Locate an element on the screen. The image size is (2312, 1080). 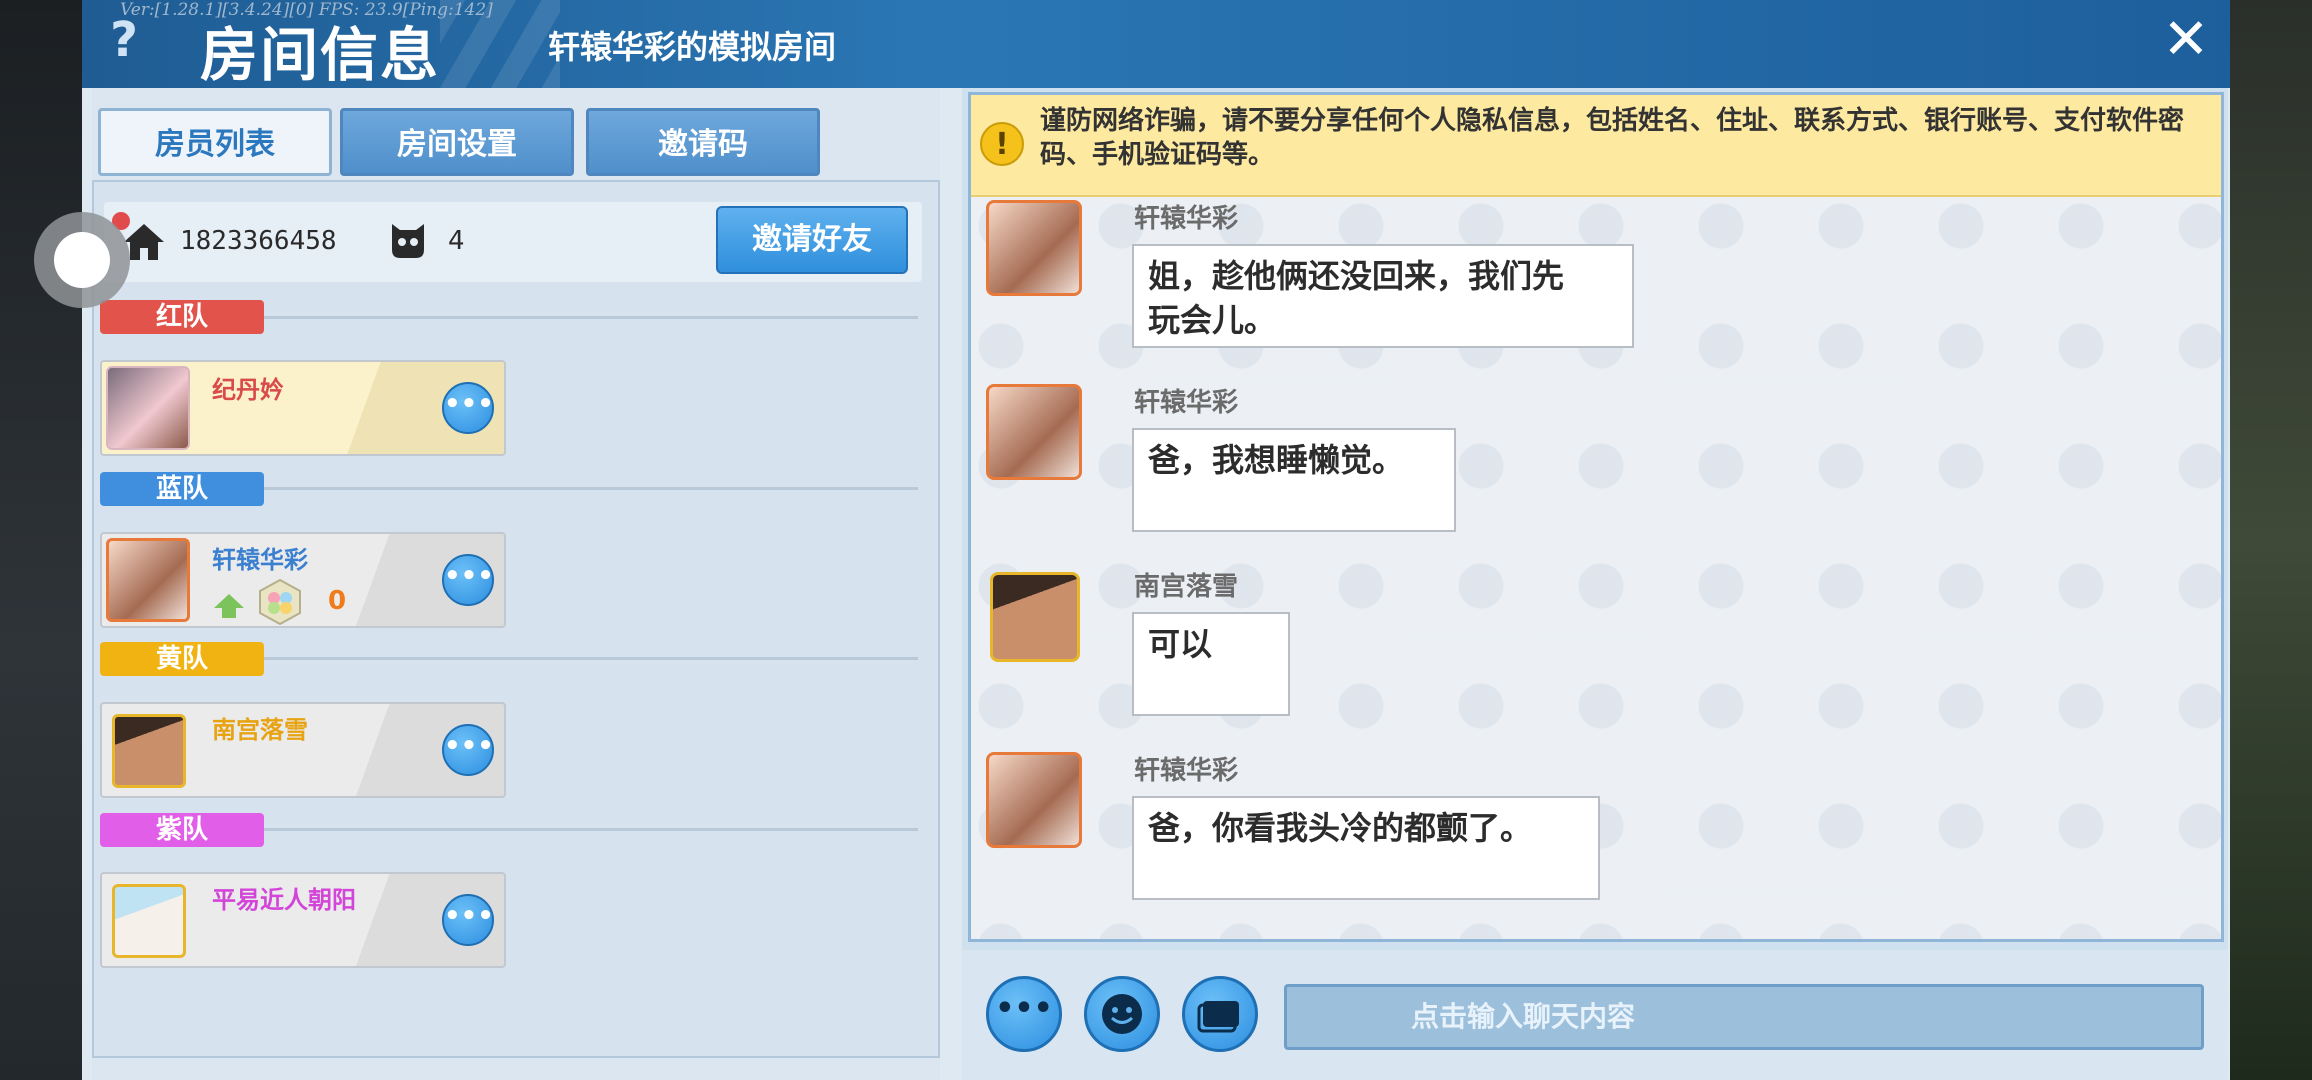
message-bubble: 爸，我想睡懒觉。 is located at coordinates (1294, 480).